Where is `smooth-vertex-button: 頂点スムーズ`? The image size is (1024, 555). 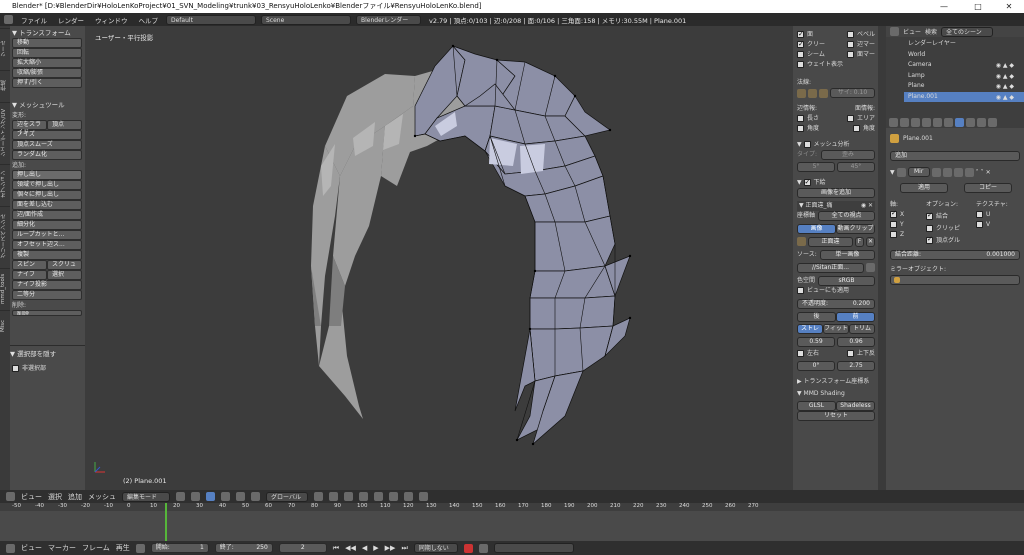
smooth-vertex-button: 頂点スムーズ is located at coordinates (47, 145).